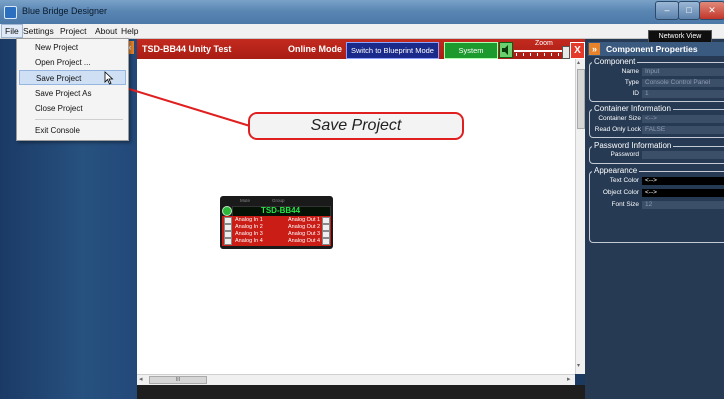 The height and width of the screenshot is (399, 724). I want to click on container-section-title: Container Information, so click(632, 108).